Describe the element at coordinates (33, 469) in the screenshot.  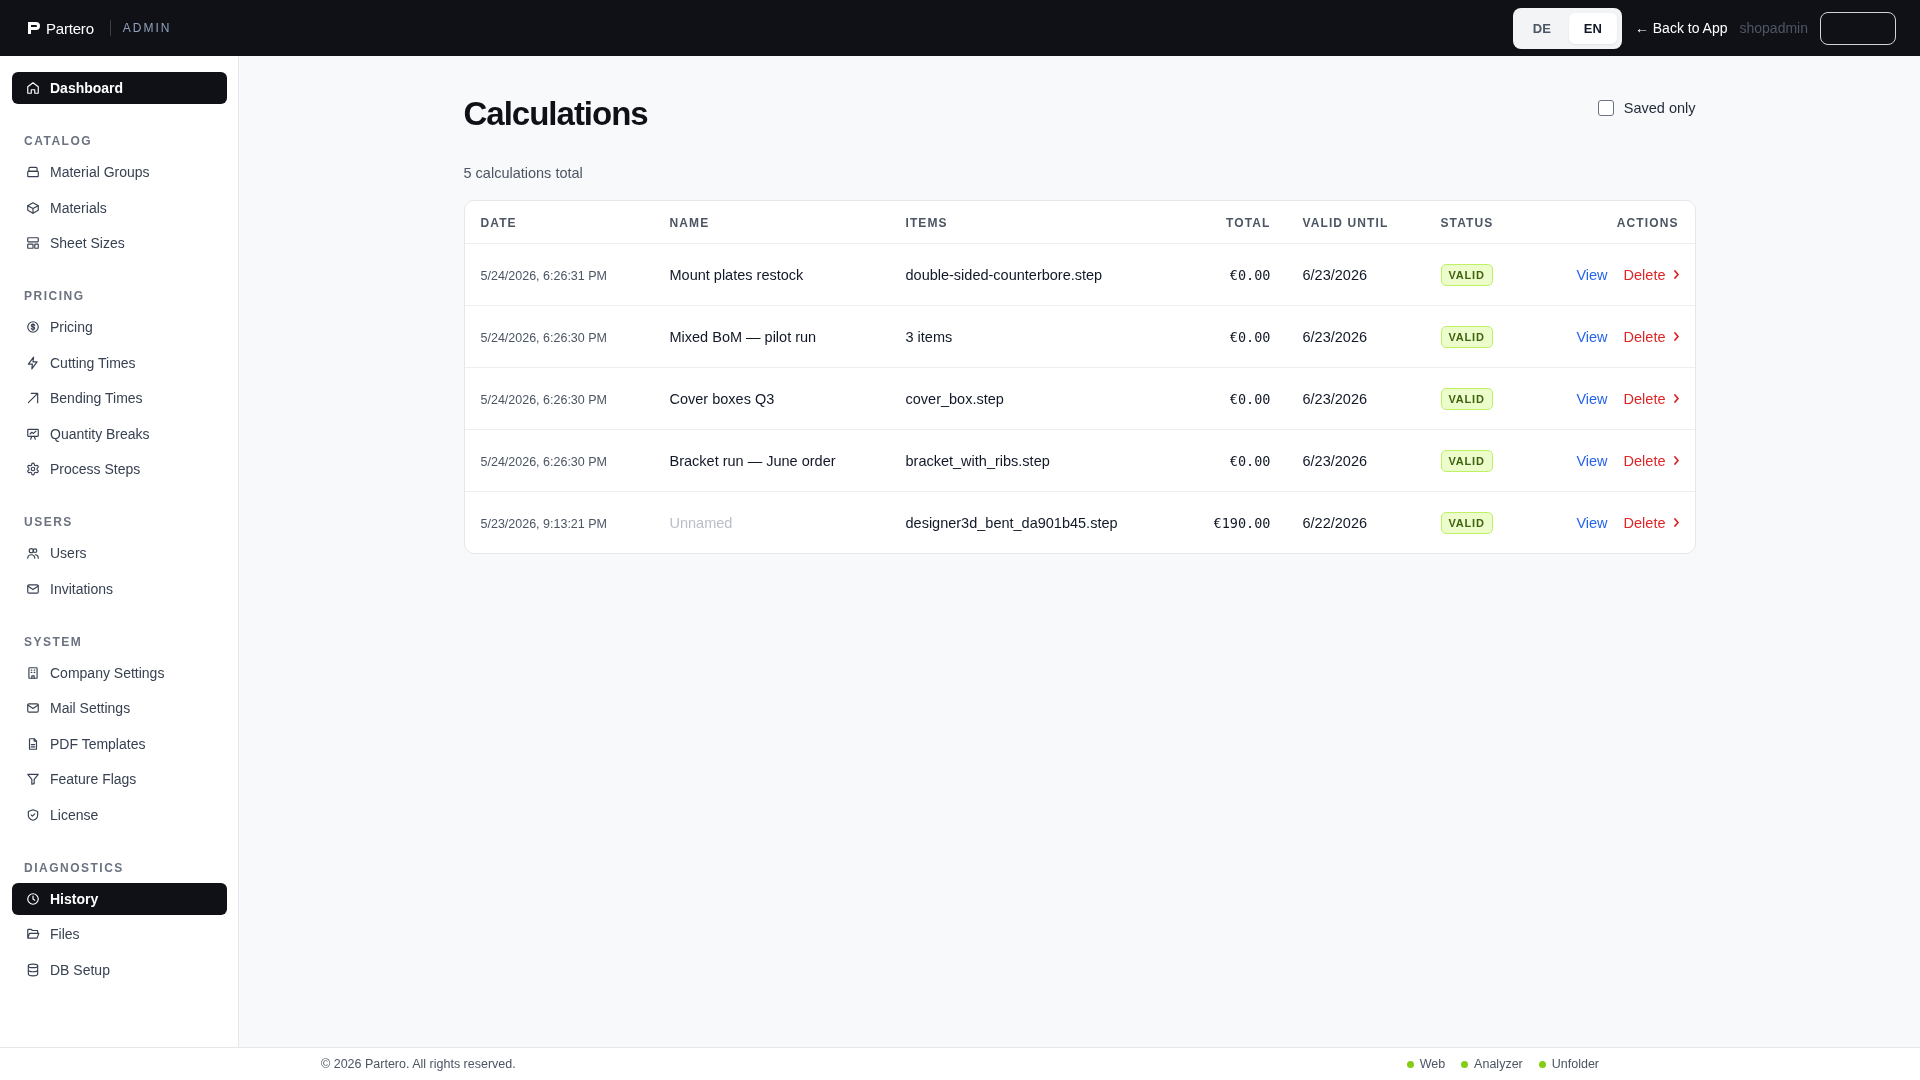
I see `gear-icon` at that location.